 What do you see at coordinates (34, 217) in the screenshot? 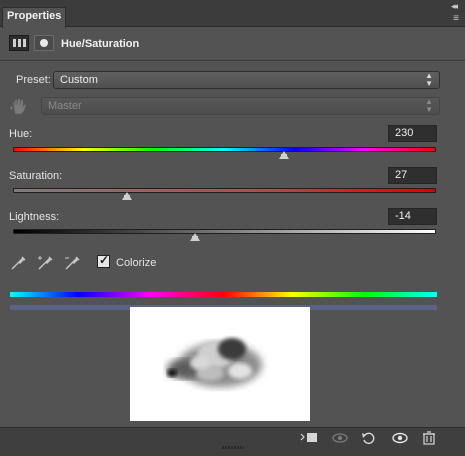
I see `lightness-label: Lightness:` at bounding box center [34, 217].